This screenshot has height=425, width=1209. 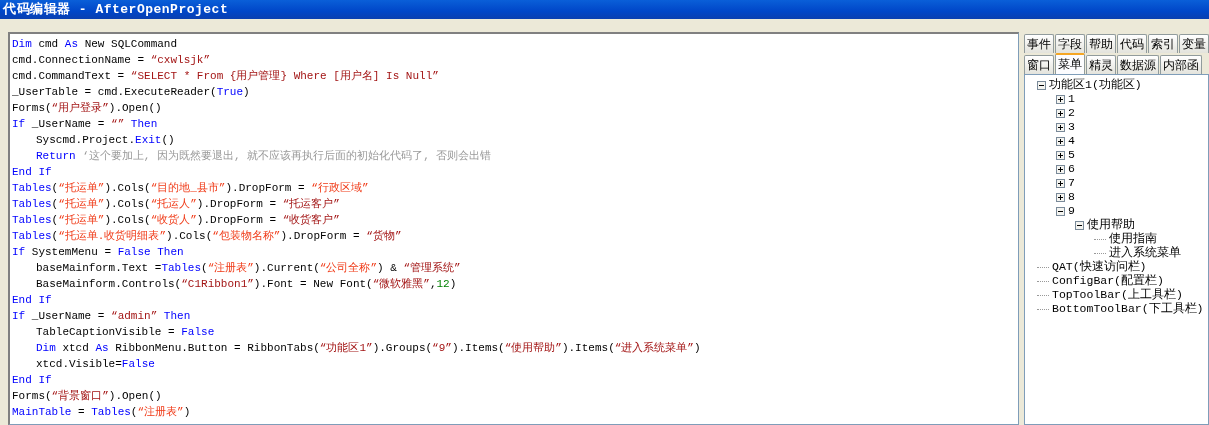 I want to click on panel-tab: 窗口, so click(x=1039, y=64).